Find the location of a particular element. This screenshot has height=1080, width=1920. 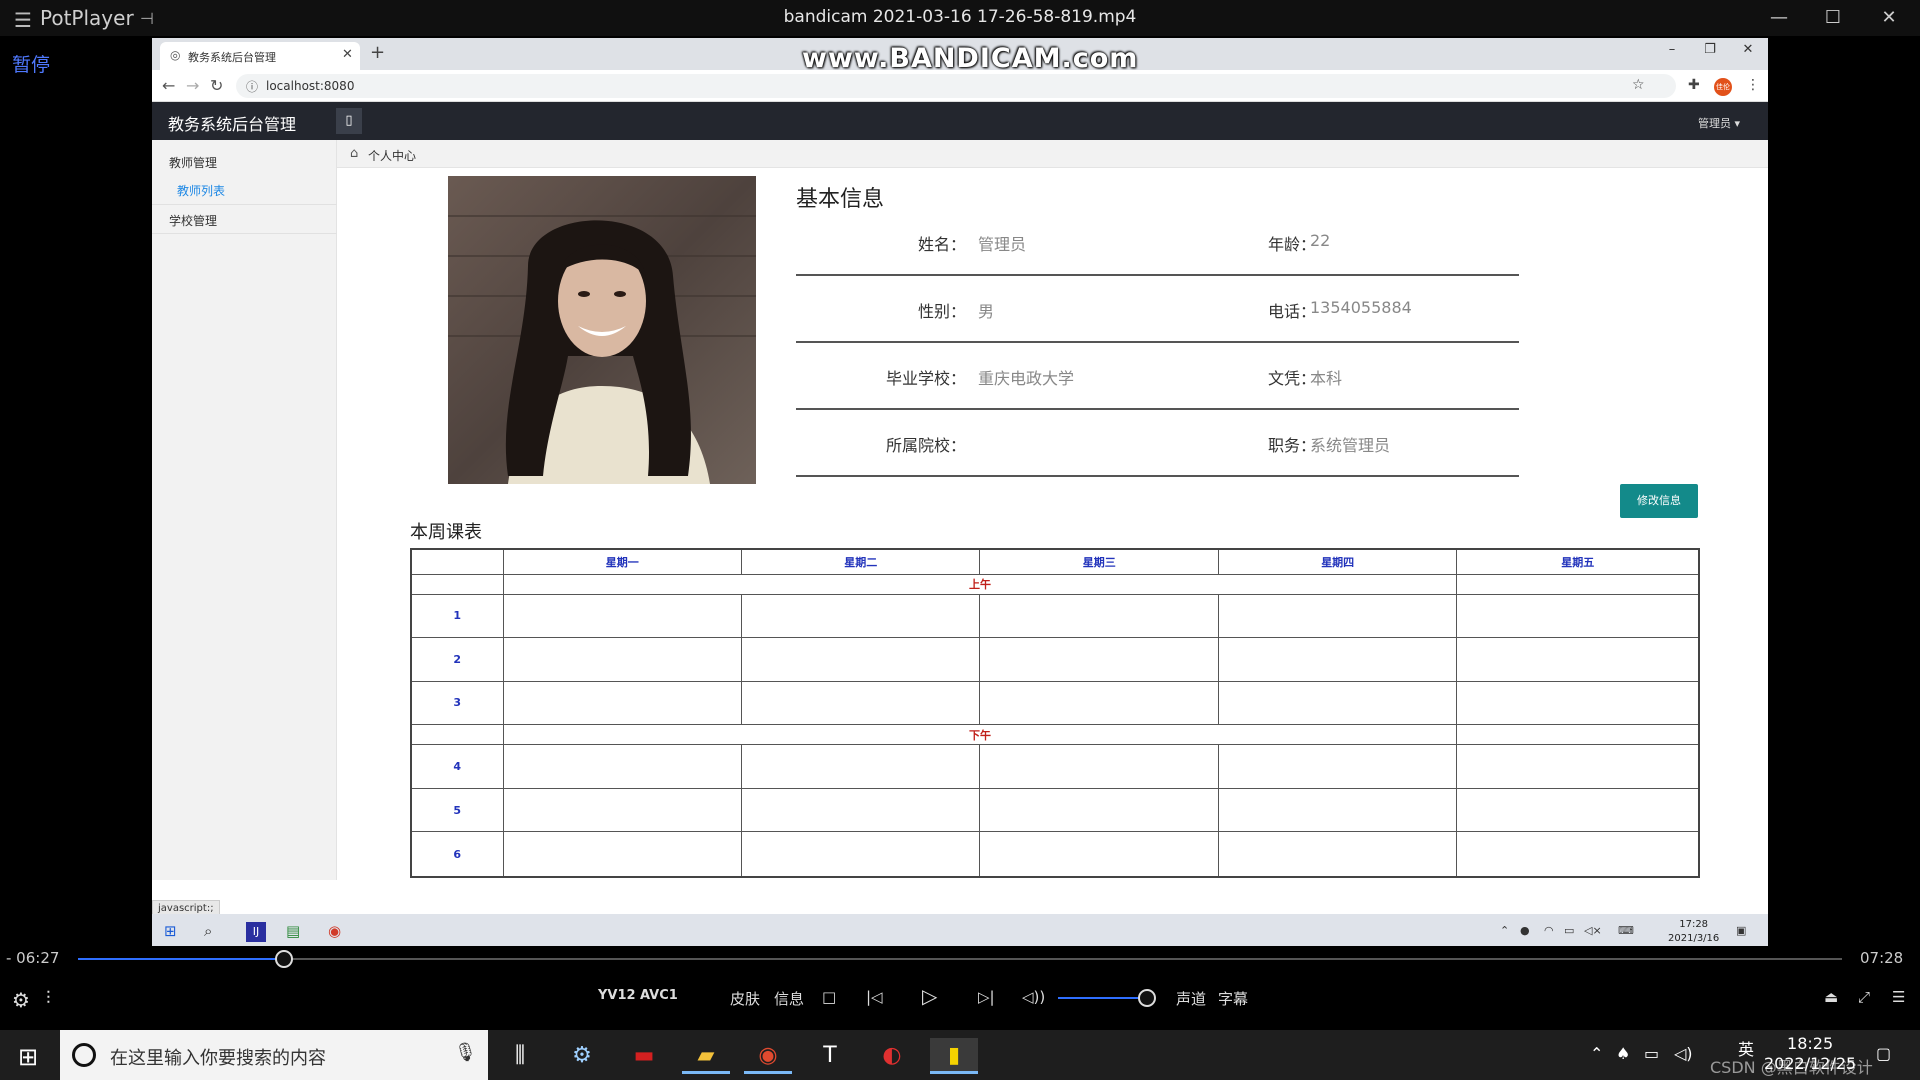

period-number: 5 is located at coordinates (457, 810).